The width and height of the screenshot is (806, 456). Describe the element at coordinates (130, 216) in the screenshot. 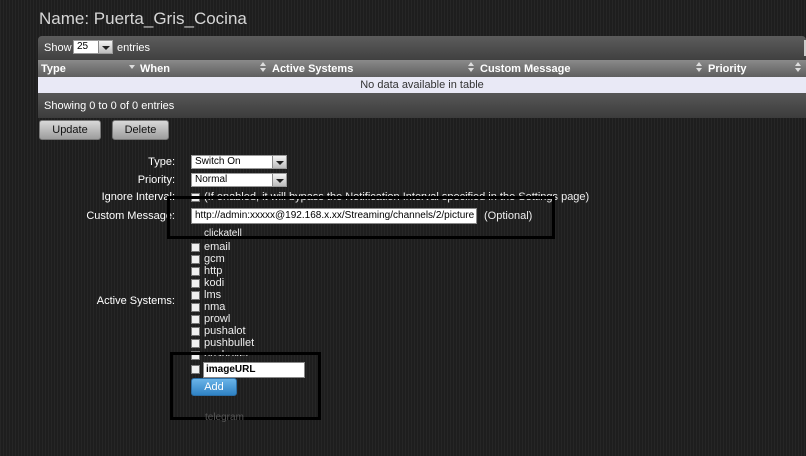

I see `custom-message-label: Custom Message:` at that location.